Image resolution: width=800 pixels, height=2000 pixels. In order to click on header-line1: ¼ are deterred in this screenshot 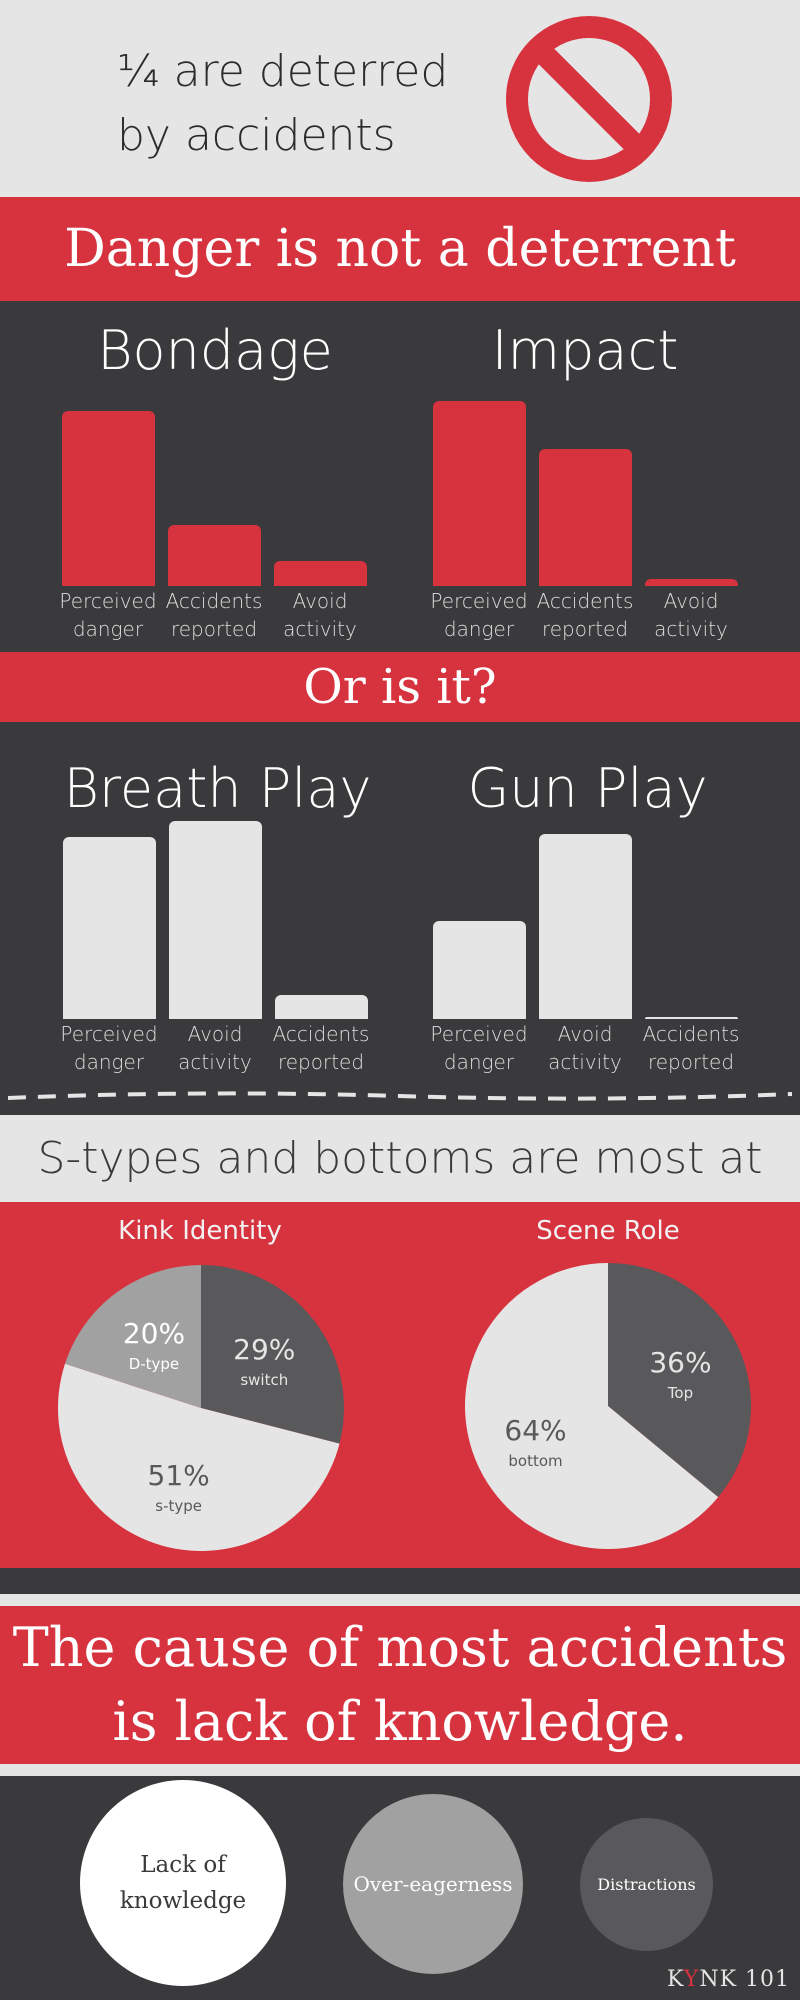, I will do `click(283, 71)`.